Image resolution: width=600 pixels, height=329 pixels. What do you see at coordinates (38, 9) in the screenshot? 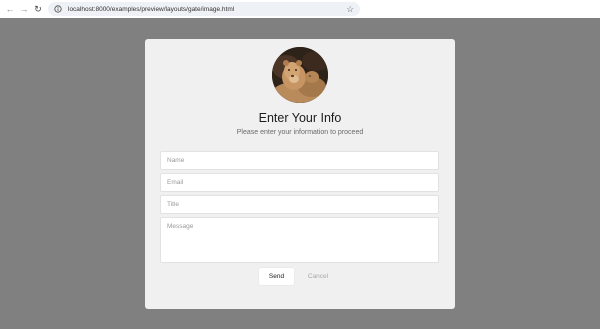
I see `reload-icon: ↻` at bounding box center [38, 9].